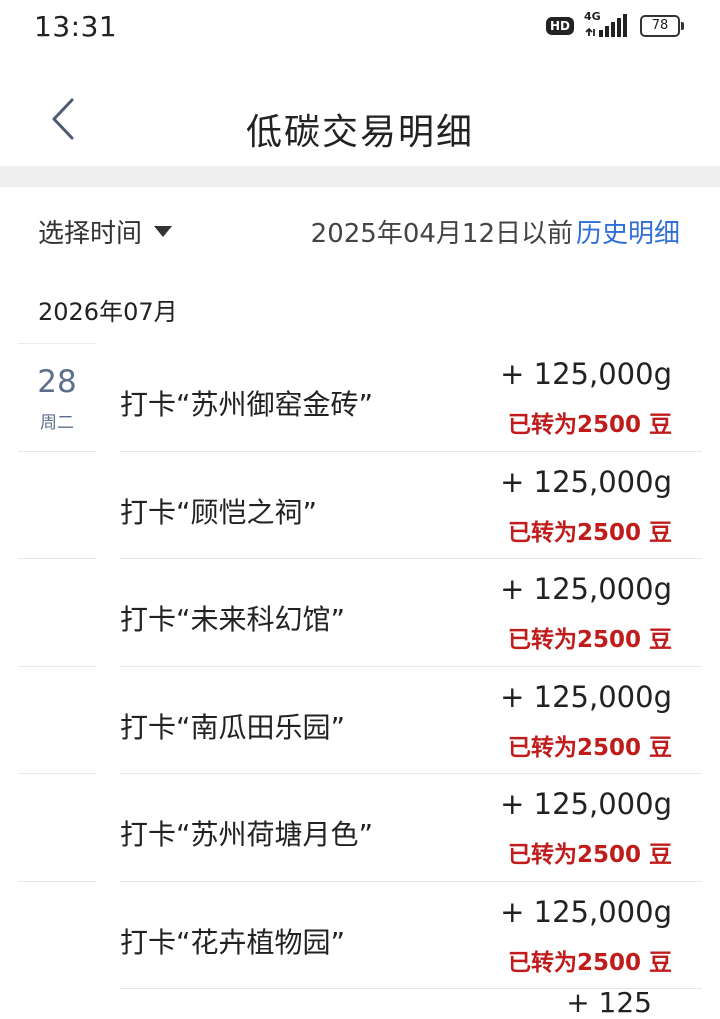  Describe the element at coordinates (592, 16) in the screenshot. I see `network-type: 4G` at that location.